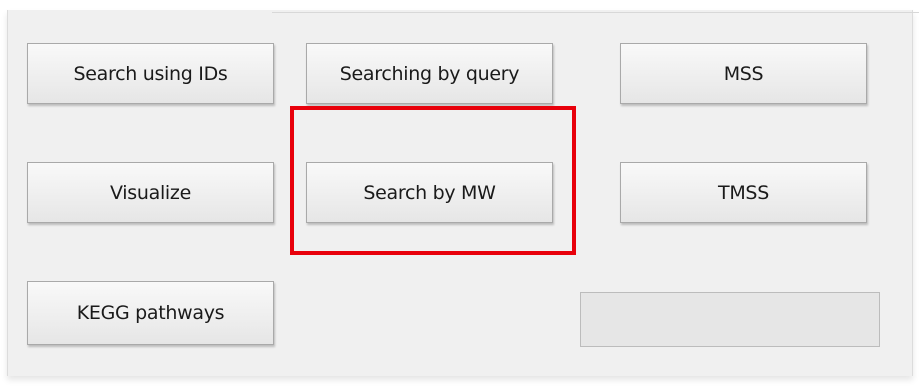  What do you see at coordinates (743, 192) in the screenshot?
I see `tmss-button: TMSS` at bounding box center [743, 192].